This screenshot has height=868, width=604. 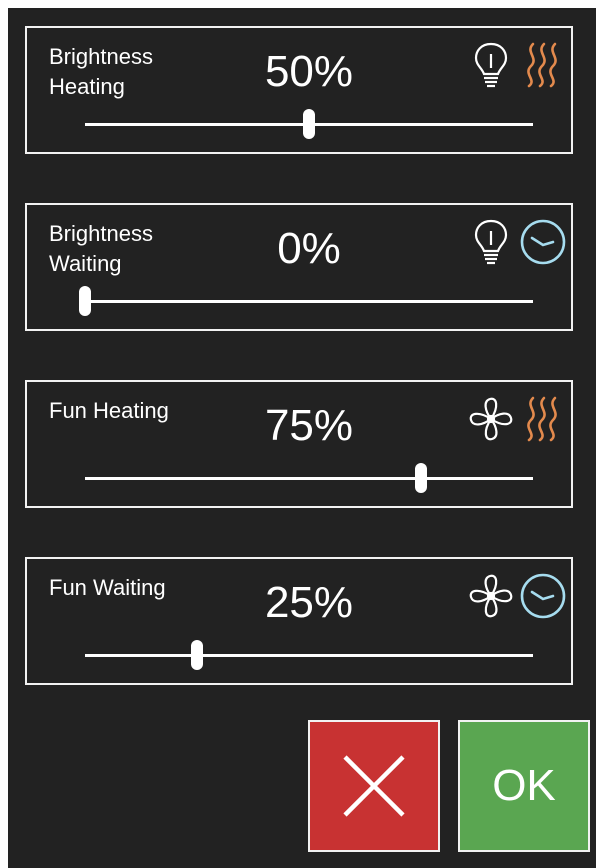 I want to click on panel-value: 25%, so click(x=309, y=602).